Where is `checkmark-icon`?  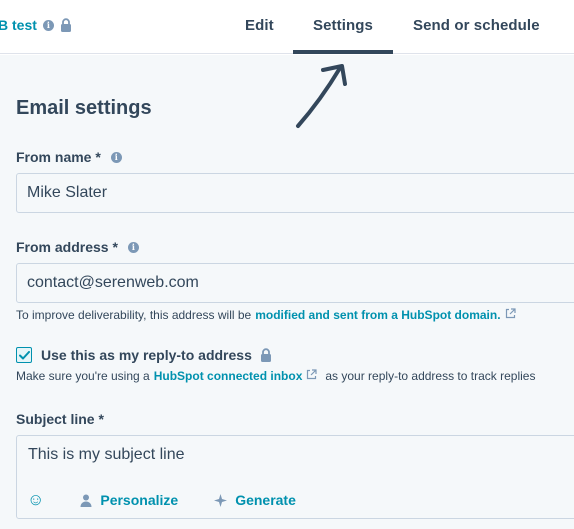
checkmark-icon is located at coordinates (24, 354).